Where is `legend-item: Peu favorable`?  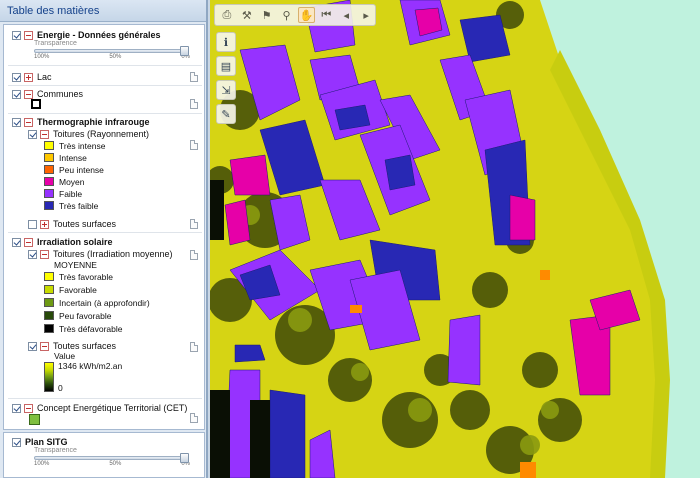 legend-item: Peu favorable is located at coordinates (77, 315).